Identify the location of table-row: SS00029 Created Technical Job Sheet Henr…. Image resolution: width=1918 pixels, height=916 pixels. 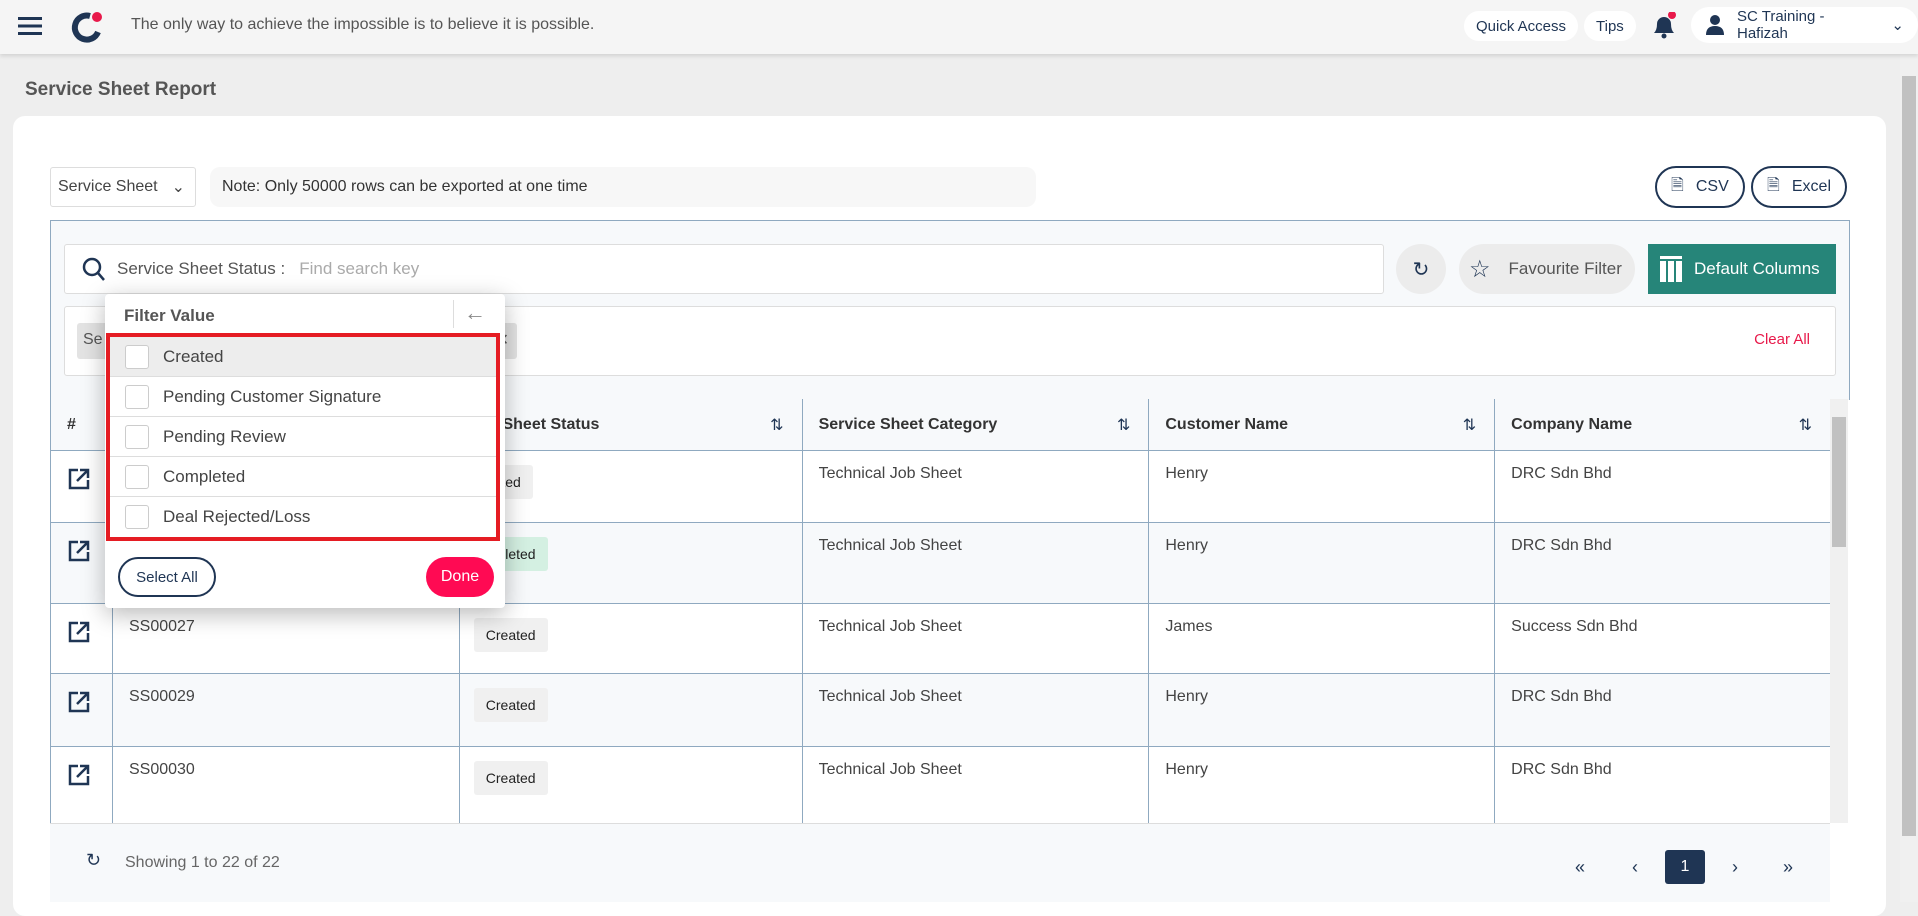
(940, 710).